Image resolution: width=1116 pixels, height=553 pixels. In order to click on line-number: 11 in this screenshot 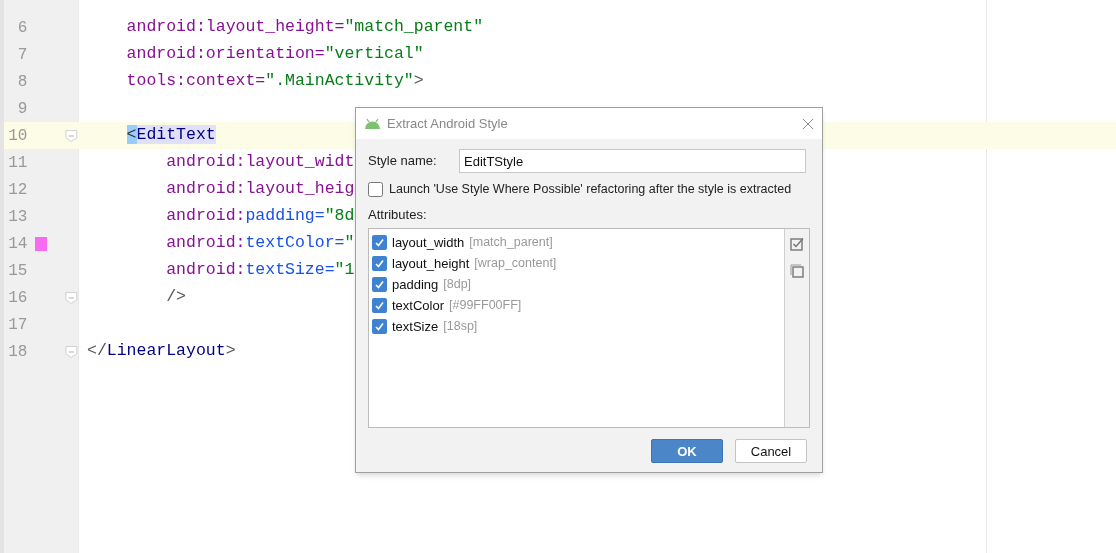, I will do `click(17, 163)`.